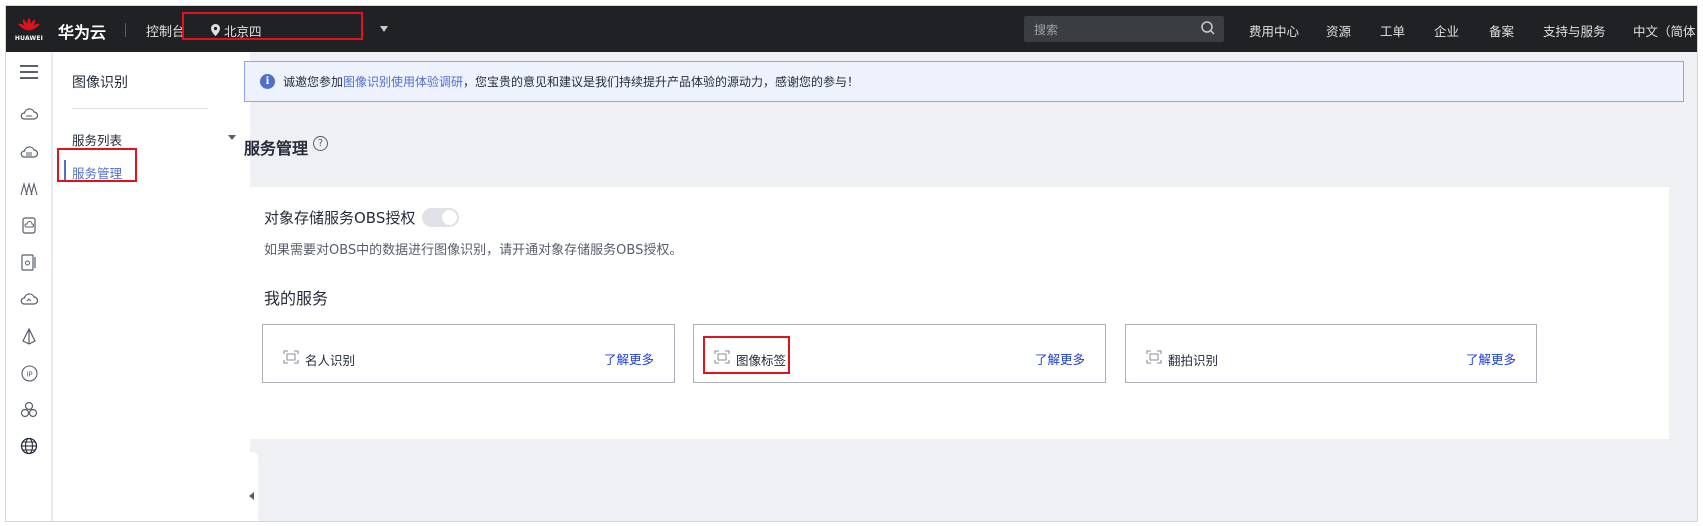 This screenshot has width=1703, height=526. I want to click on page-title: 服务管理, so click(276, 148).